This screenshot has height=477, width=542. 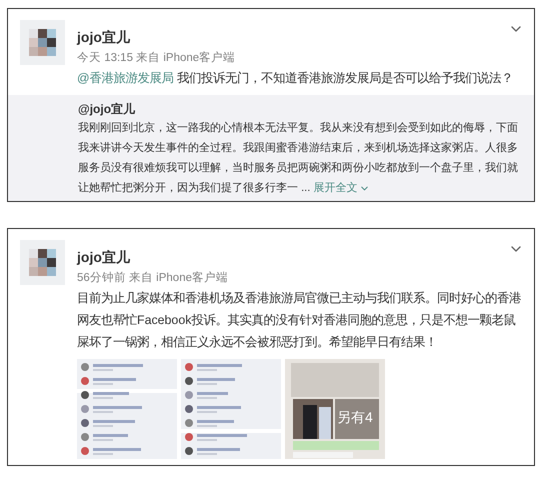 What do you see at coordinates (299, 320) in the screenshot?
I see `post-text: 目前为止几家媒体和香港机场及香港旅游局官微已主动与我们联系。同时好心的香港网友也帮忙Facebook投诉。其实真的没有针对香港同胞的意思，只是不想一颗老鼠屎坏了一锅粥，相信正义永远不会被邪恶打到。希望能早日有结果！` at bounding box center [299, 320].